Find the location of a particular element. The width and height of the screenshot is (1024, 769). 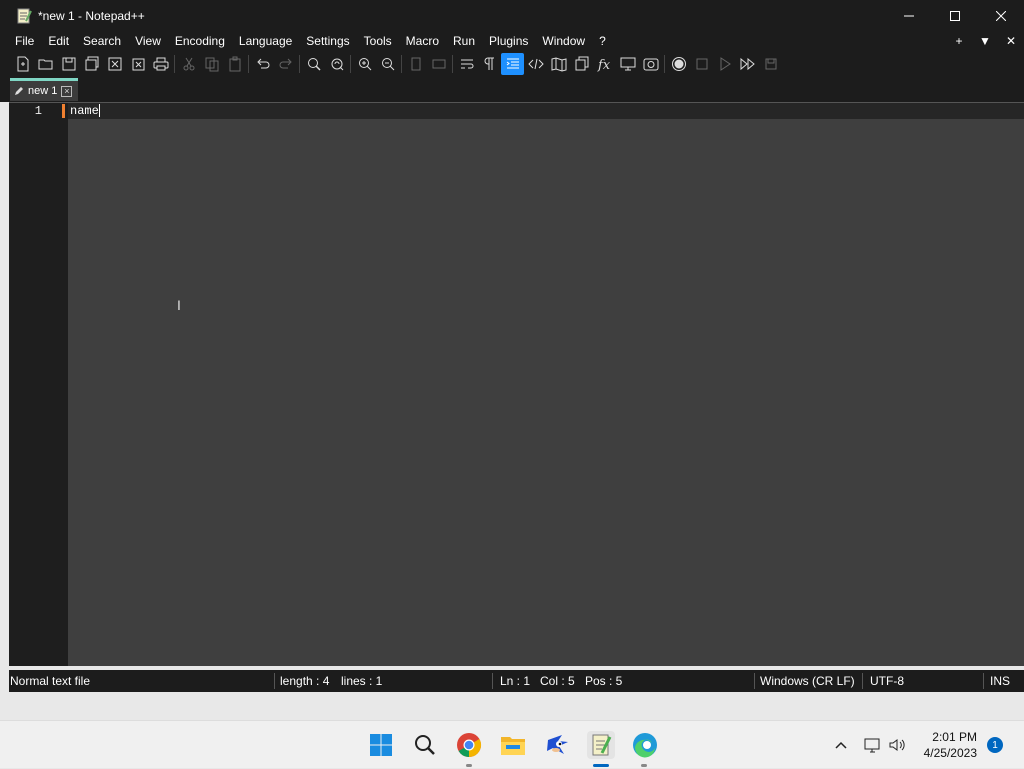

stop-macro-icon is located at coordinates (701, 64).